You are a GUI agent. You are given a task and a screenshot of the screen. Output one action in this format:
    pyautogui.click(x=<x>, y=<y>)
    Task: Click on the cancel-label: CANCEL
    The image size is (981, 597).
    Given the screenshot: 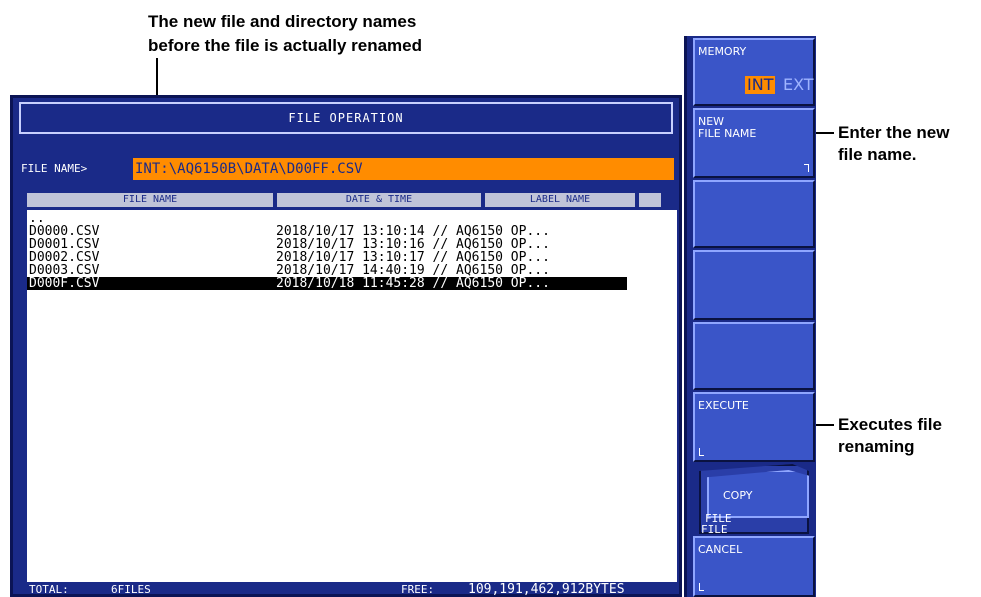 What is the action you would take?
    pyautogui.click(x=720, y=549)
    